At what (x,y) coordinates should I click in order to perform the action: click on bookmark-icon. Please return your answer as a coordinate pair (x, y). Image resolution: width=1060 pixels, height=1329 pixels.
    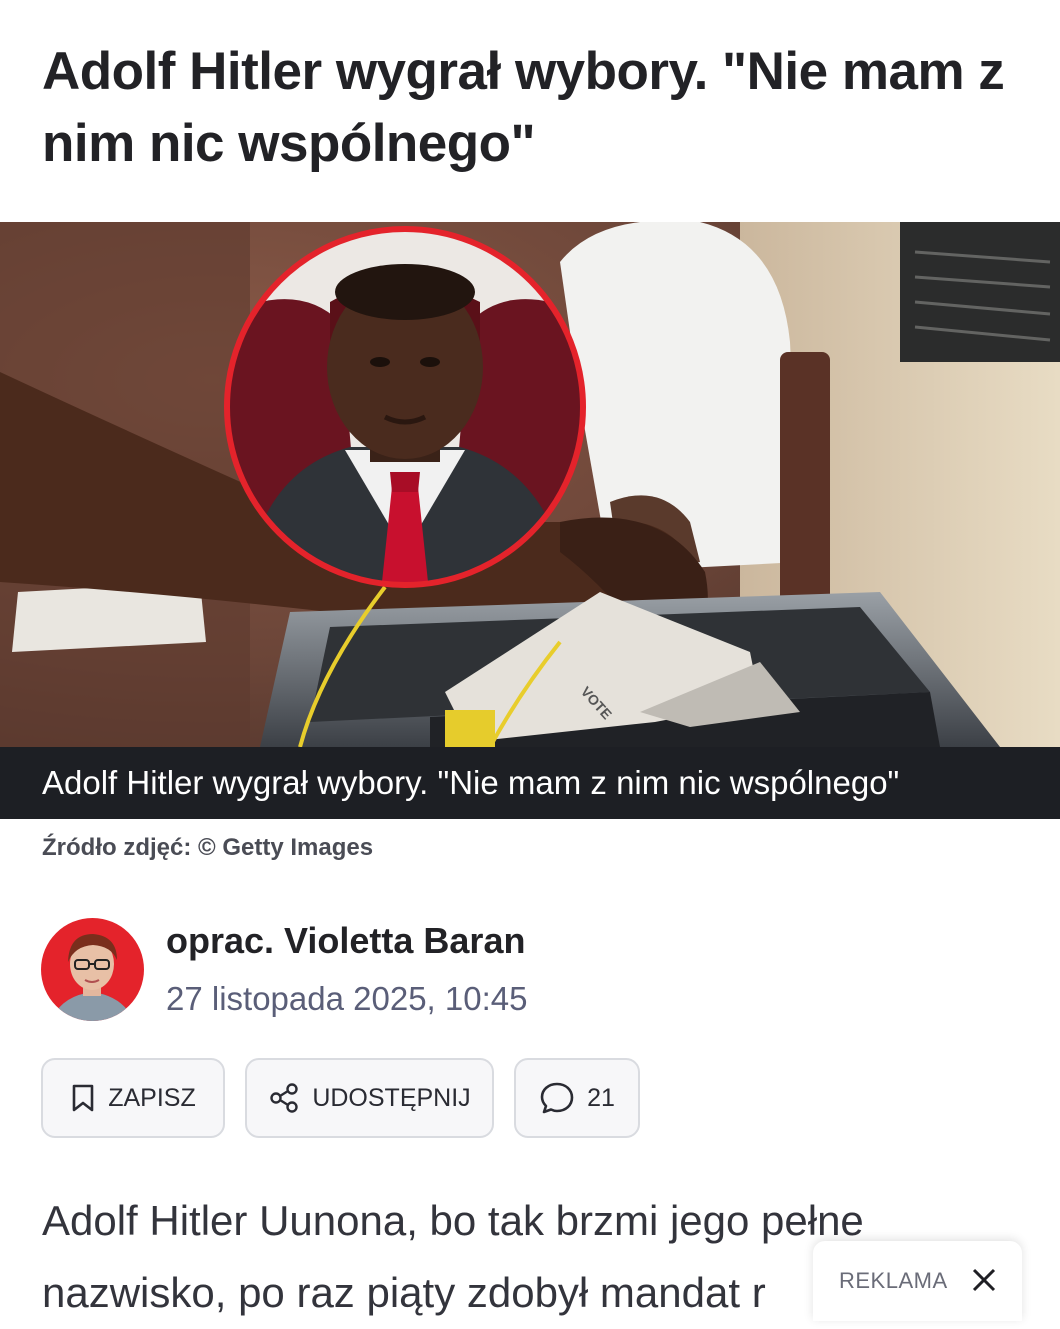
    Looking at the image, I should click on (83, 1098).